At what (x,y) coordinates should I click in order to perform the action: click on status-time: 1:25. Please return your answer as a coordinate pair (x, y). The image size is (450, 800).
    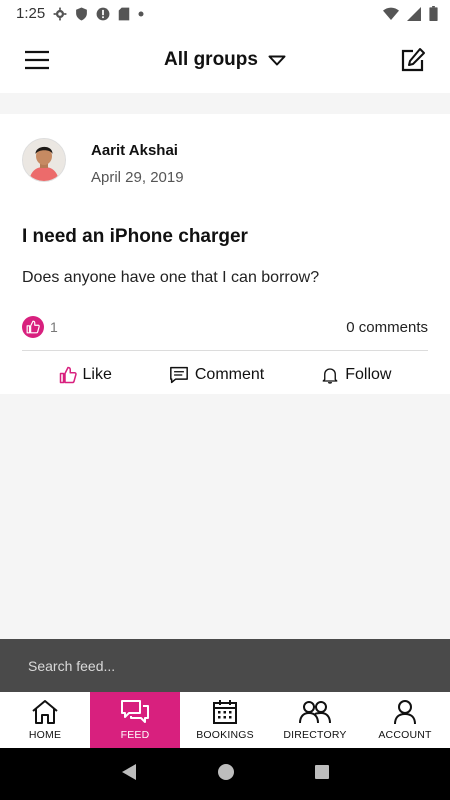
    Looking at the image, I should click on (31, 13).